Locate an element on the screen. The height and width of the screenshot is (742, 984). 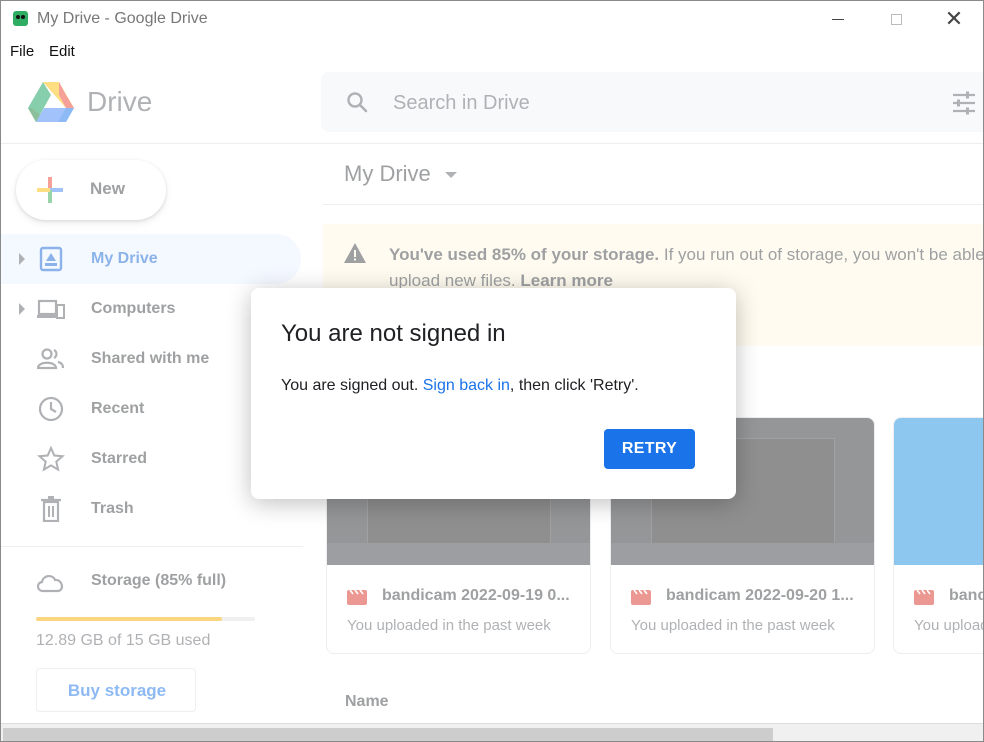
minimize-icon is located at coordinates (838, 19).